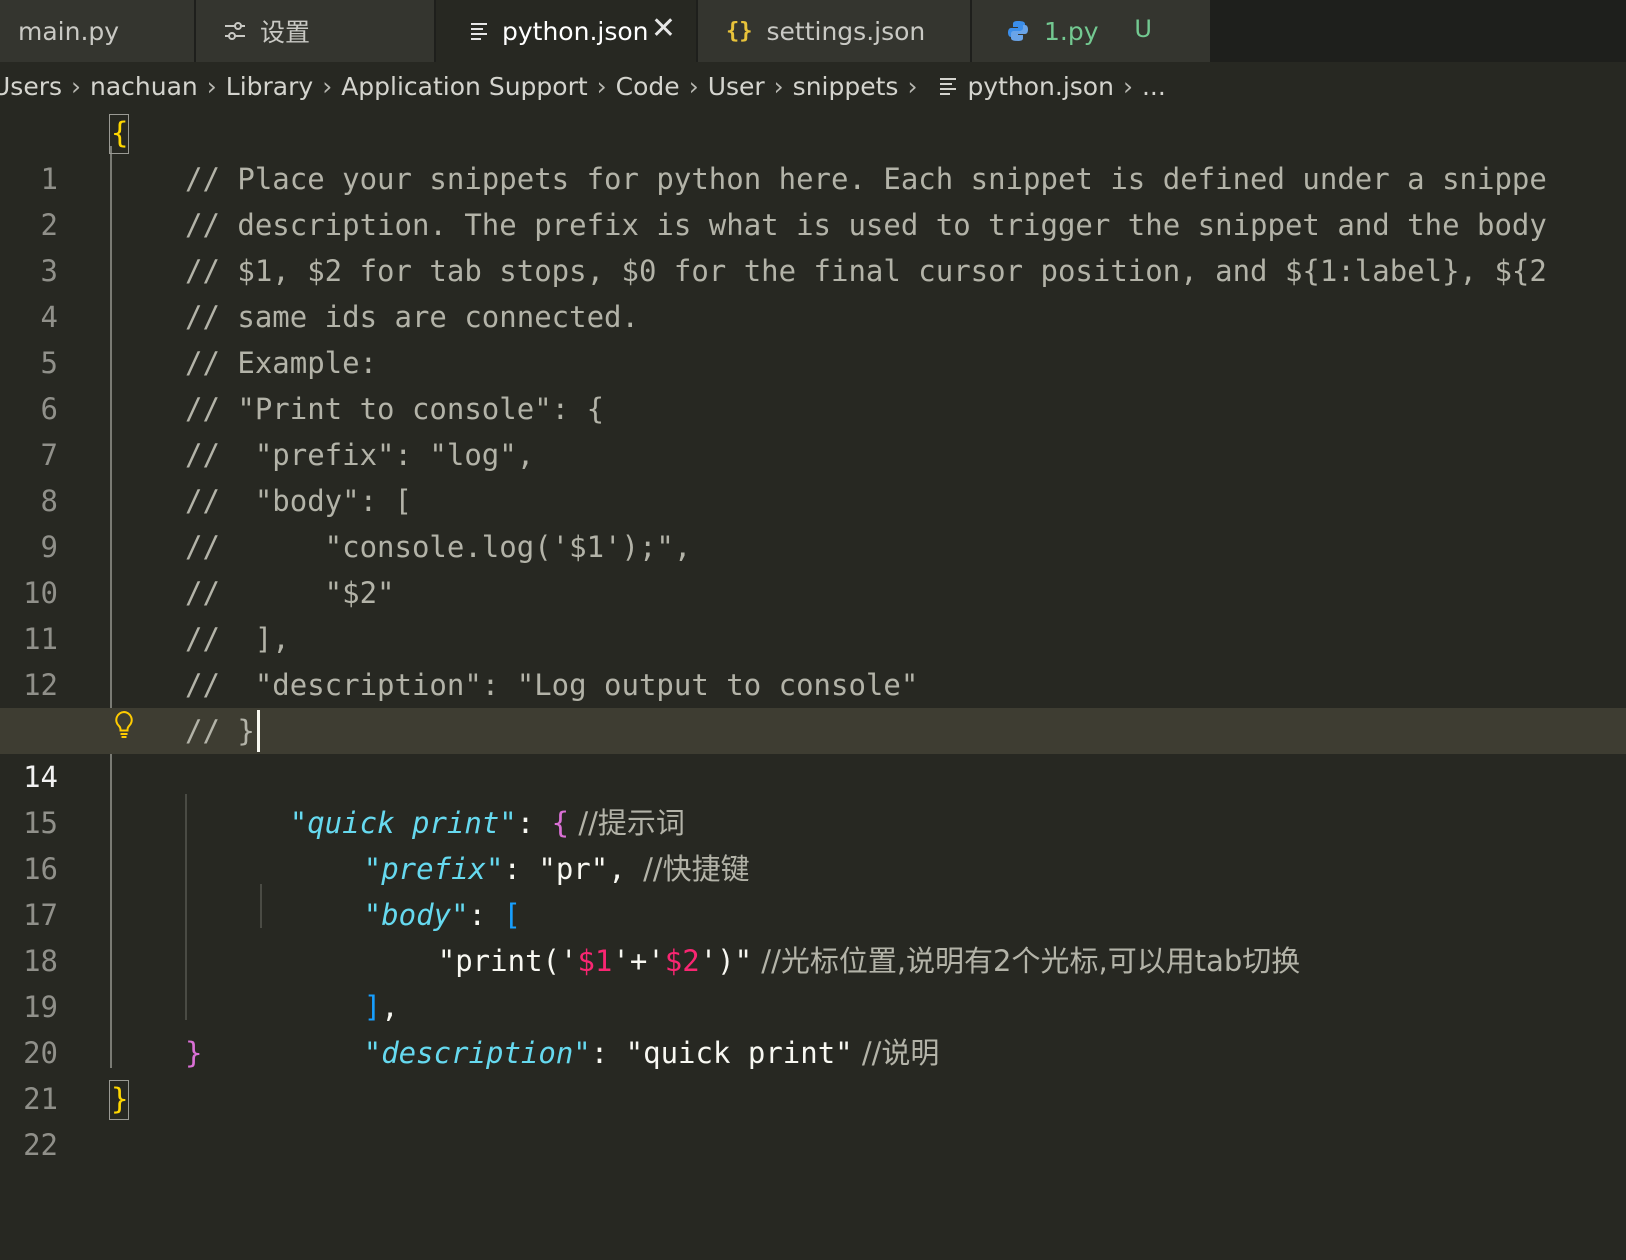  I want to click on code-line-current: 14 // }, so click(813, 751).